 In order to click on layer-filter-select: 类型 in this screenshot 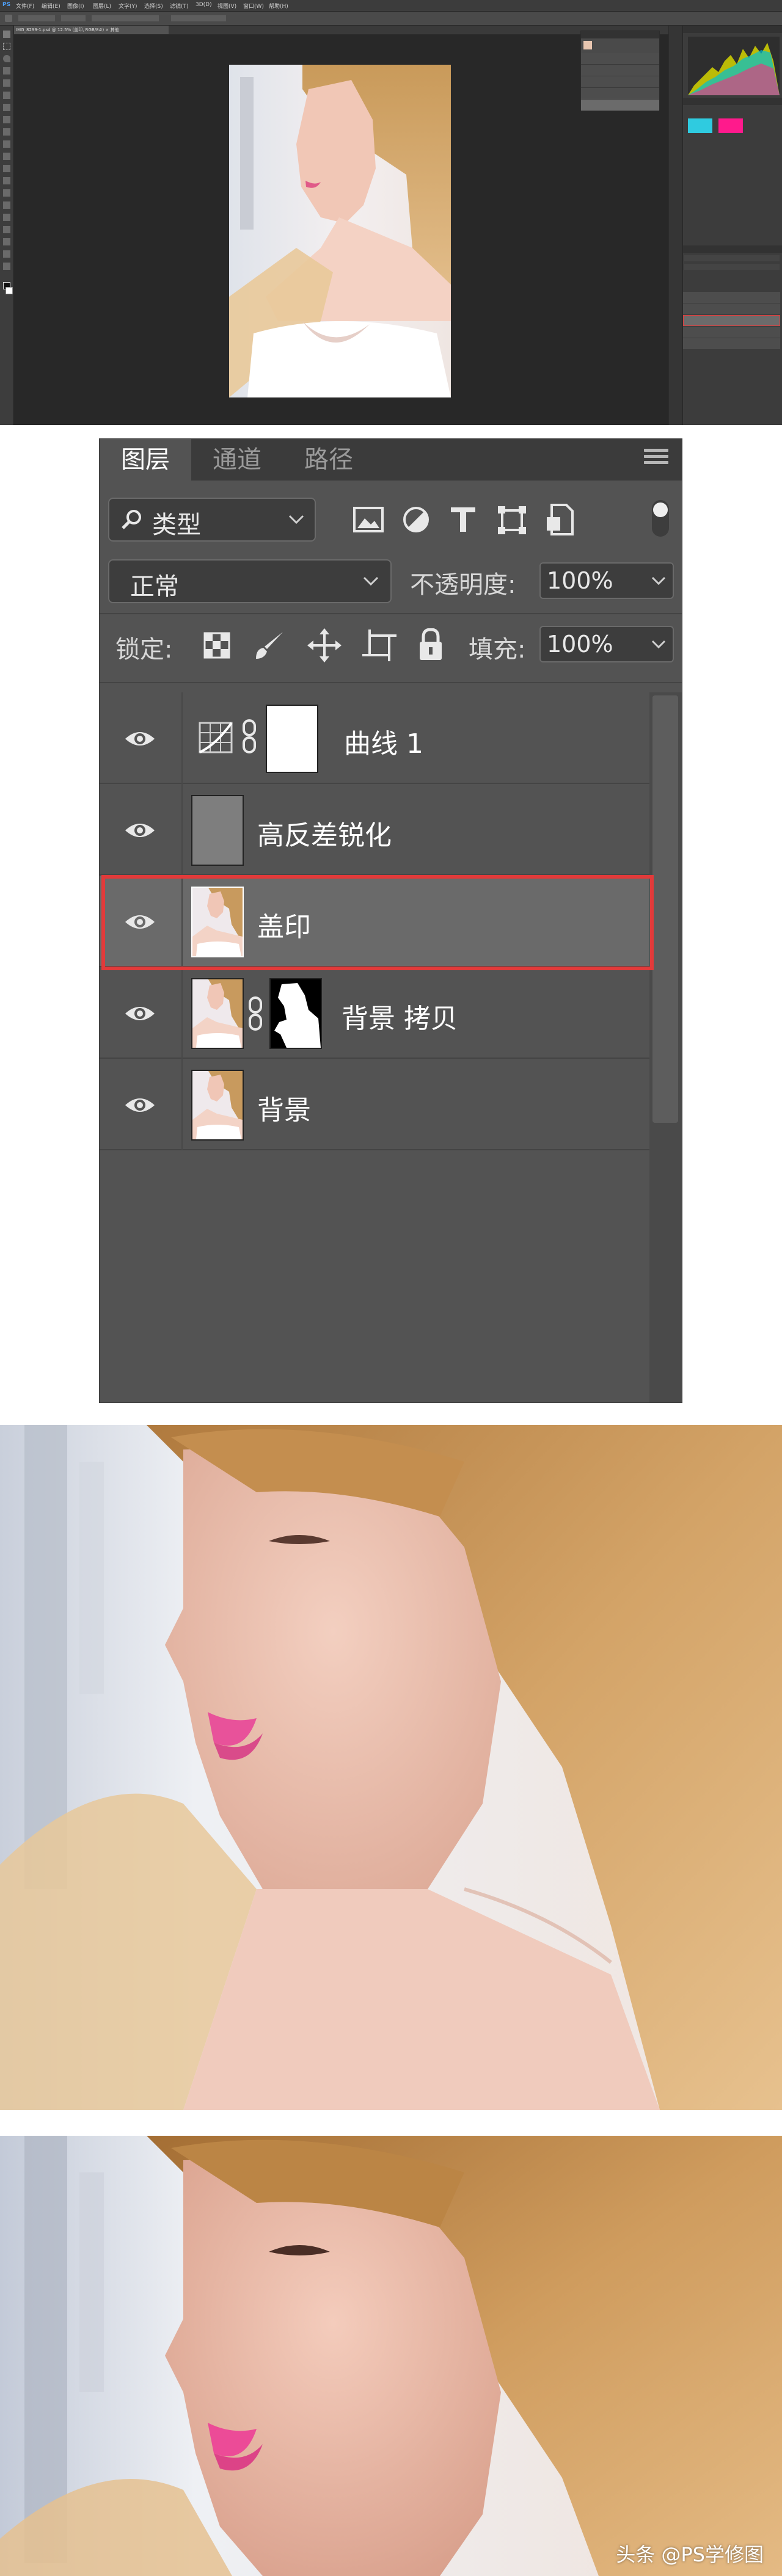, I will do `click(212, 520)`.